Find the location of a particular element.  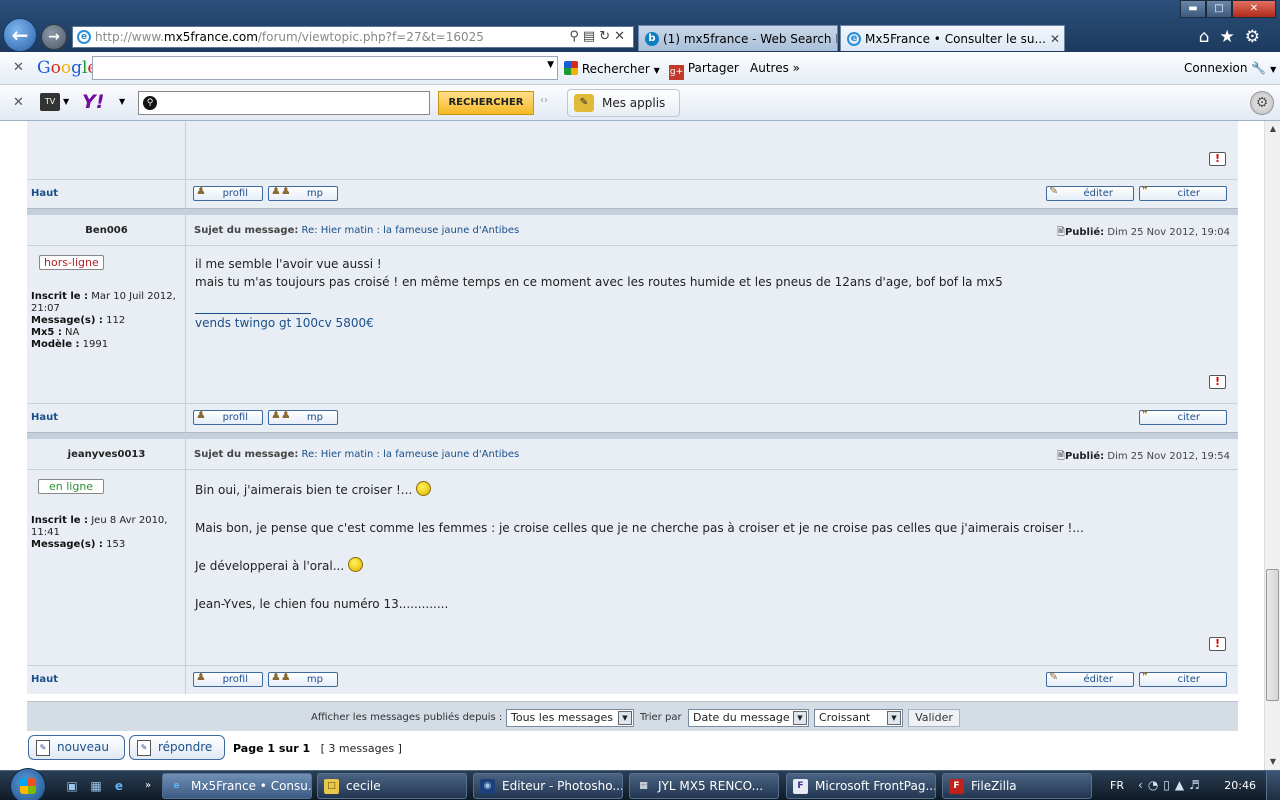

connexion-button: Connexion 🔧 ▼ is located at coordinates (1230, 68).